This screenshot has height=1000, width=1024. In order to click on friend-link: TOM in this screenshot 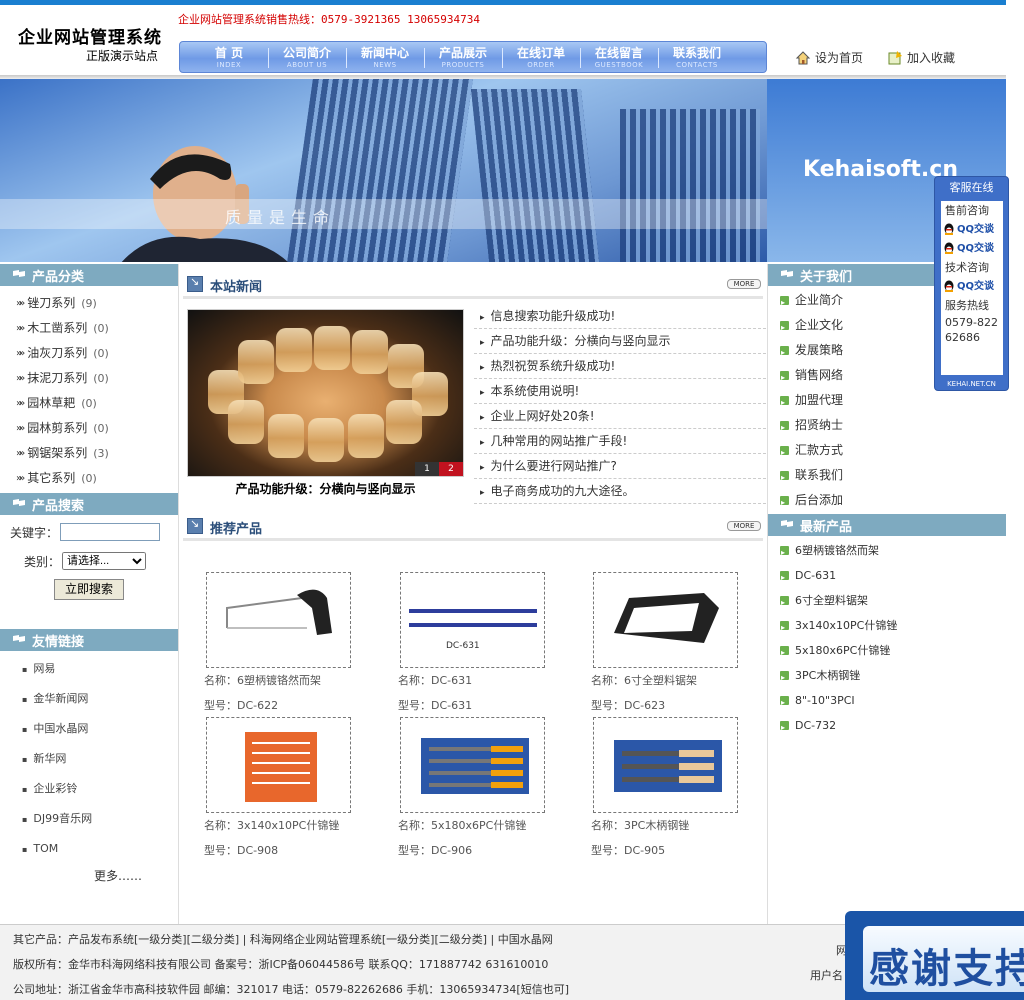, I will do `click(100, 849)`.